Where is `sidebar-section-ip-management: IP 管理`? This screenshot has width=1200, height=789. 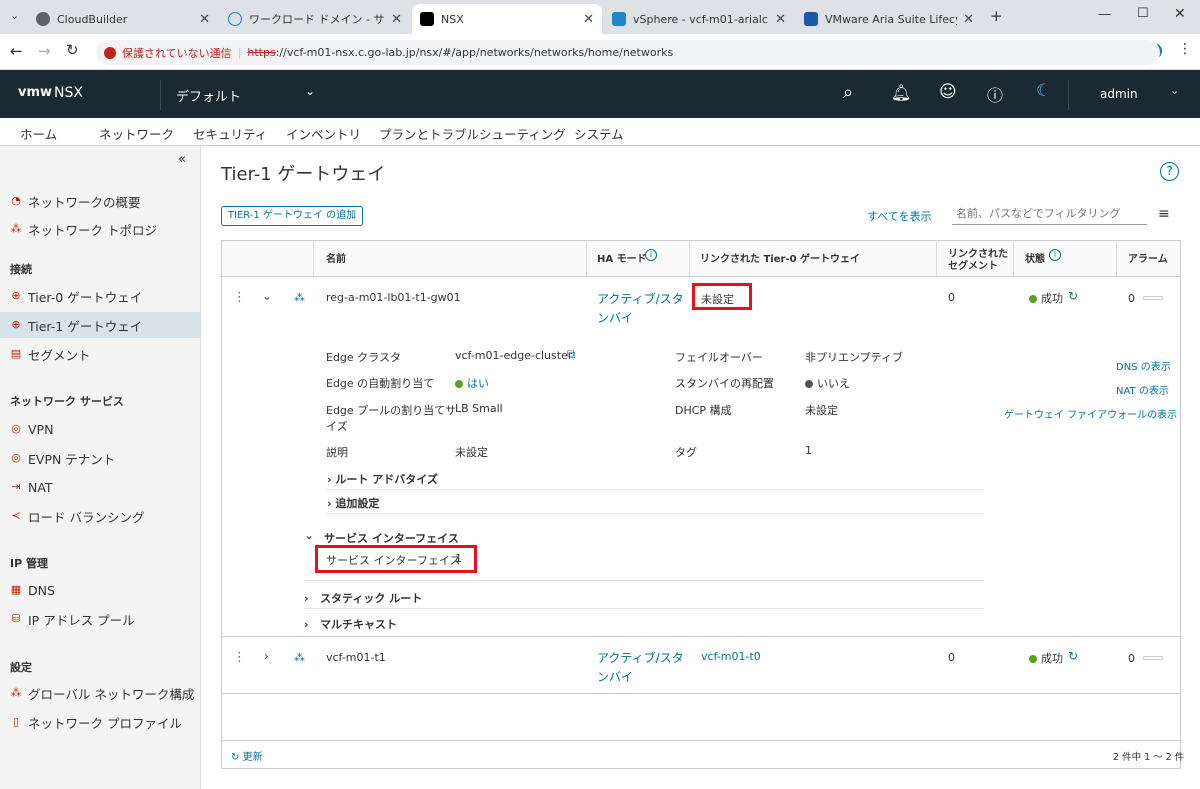
sidebar-section-ip-management: IP 管理 is located at coordinates (29, 563).